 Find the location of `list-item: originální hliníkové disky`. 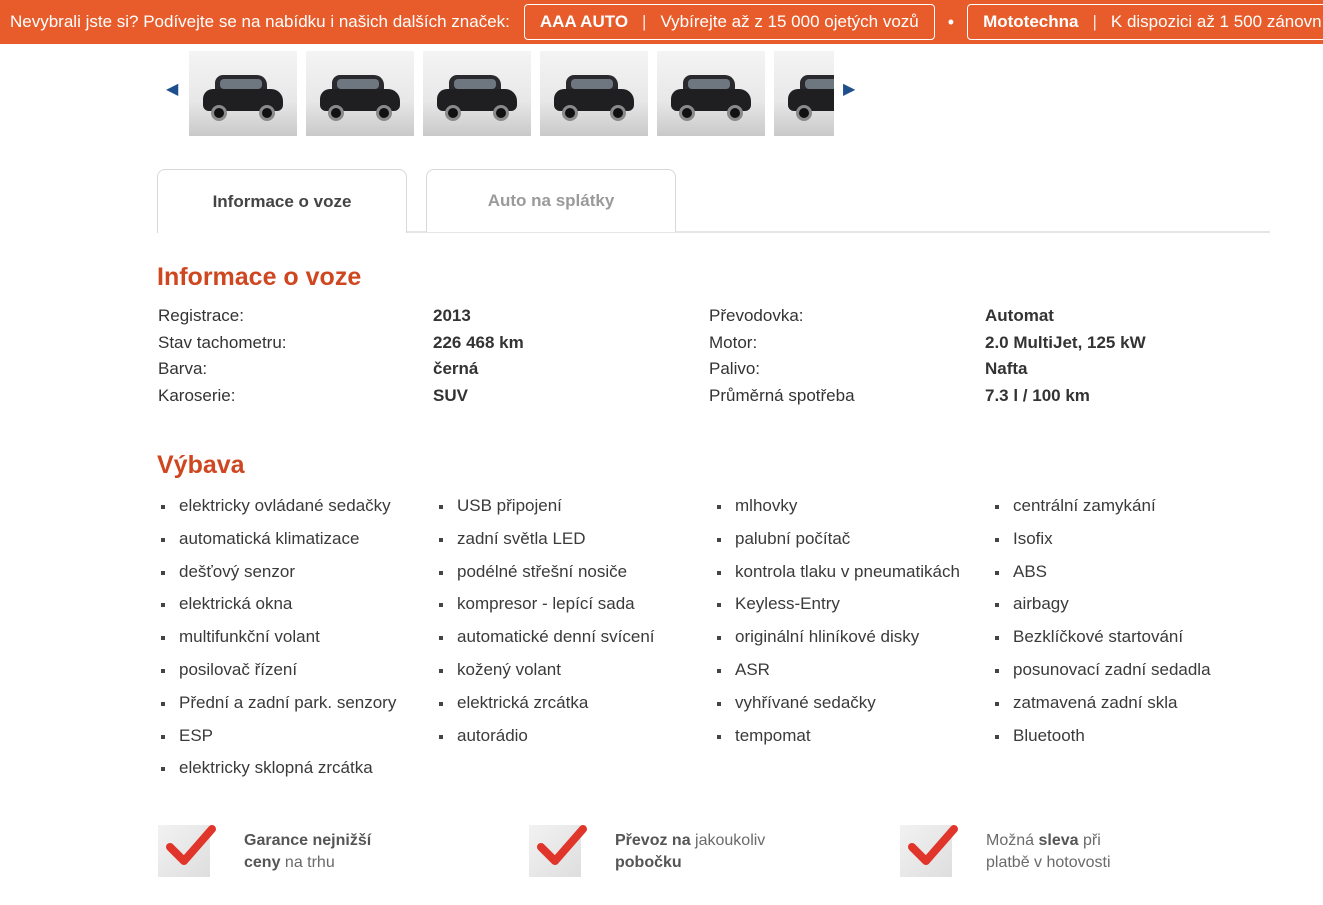

list-item: originální hliníkové disky is located at coordinates (849, 643).